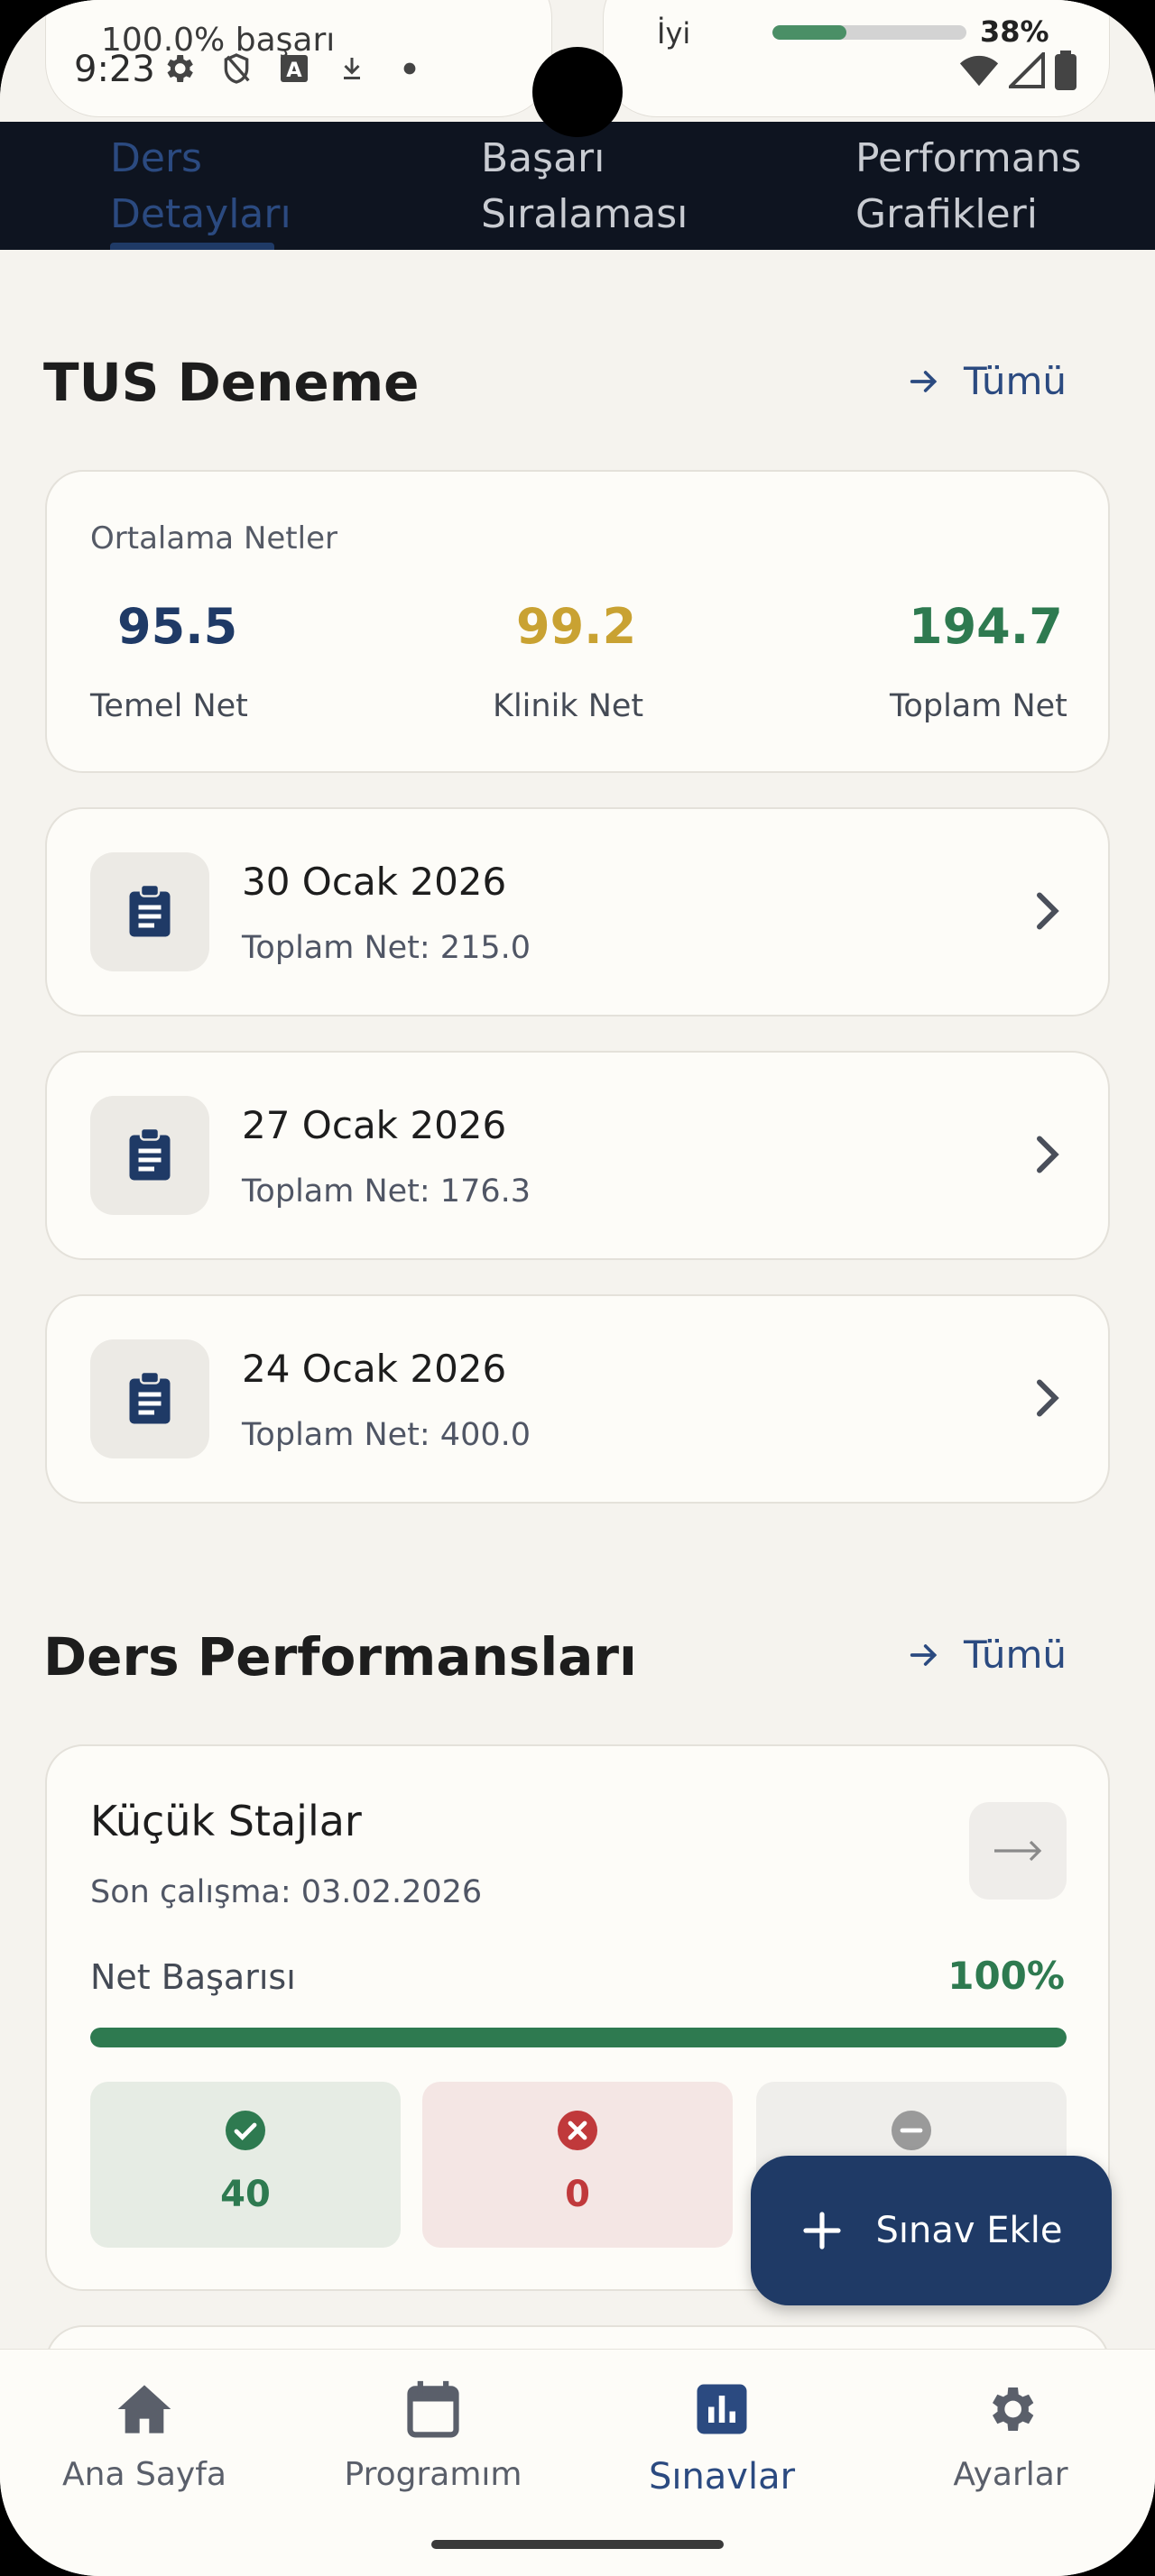 The width and height of the screenshot is (1155, 2576). What do you see at coordinates (722, 2409) in the screenshot?
I see `chart-icon` at bounding box center [722, 2409].